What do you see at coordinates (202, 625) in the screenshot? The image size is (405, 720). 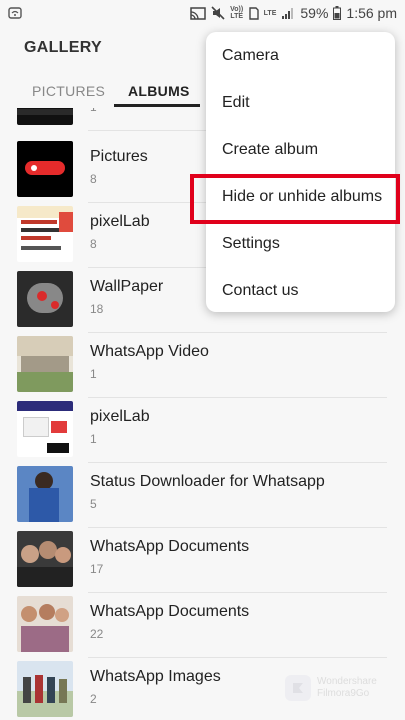 I see `album-row: WhatsApp Documents 22` at bounding box center [202, 625].